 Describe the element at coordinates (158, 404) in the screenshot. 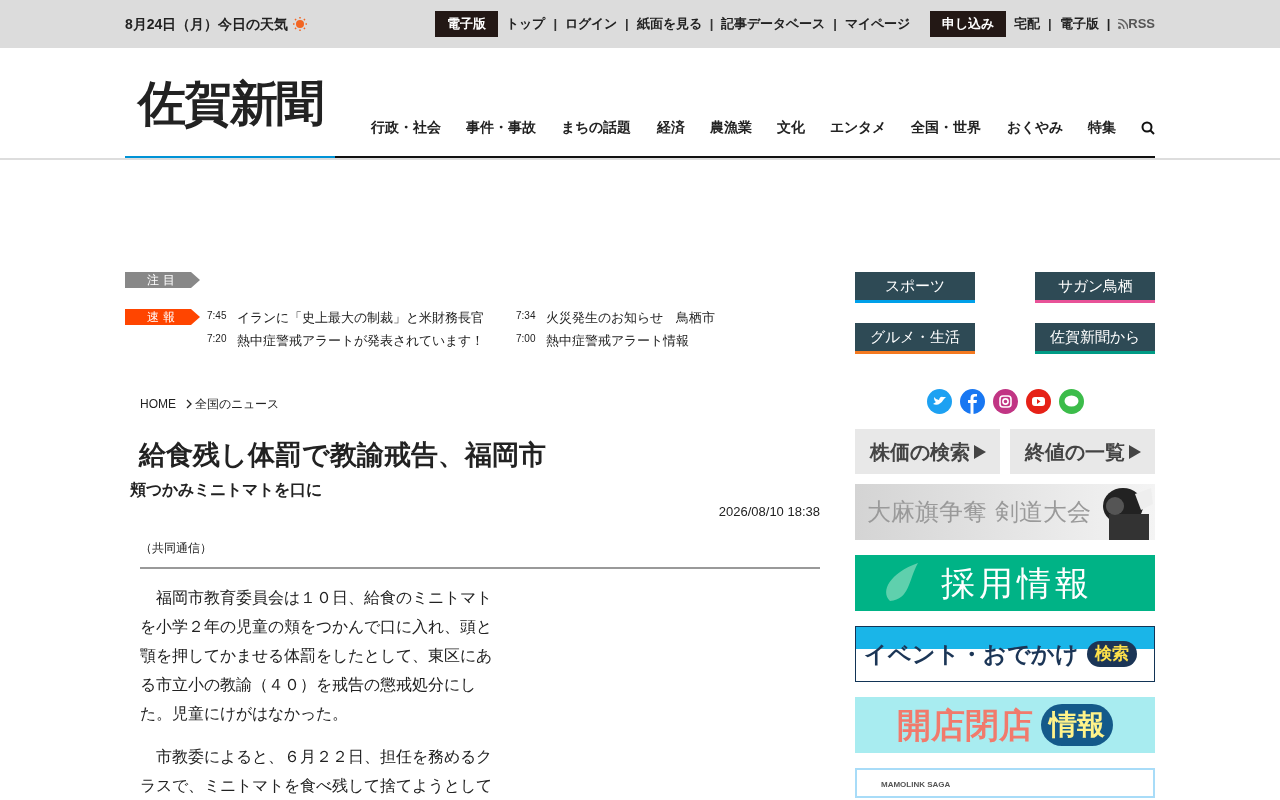

I see `breadcrumb-link: HOME` at that location.